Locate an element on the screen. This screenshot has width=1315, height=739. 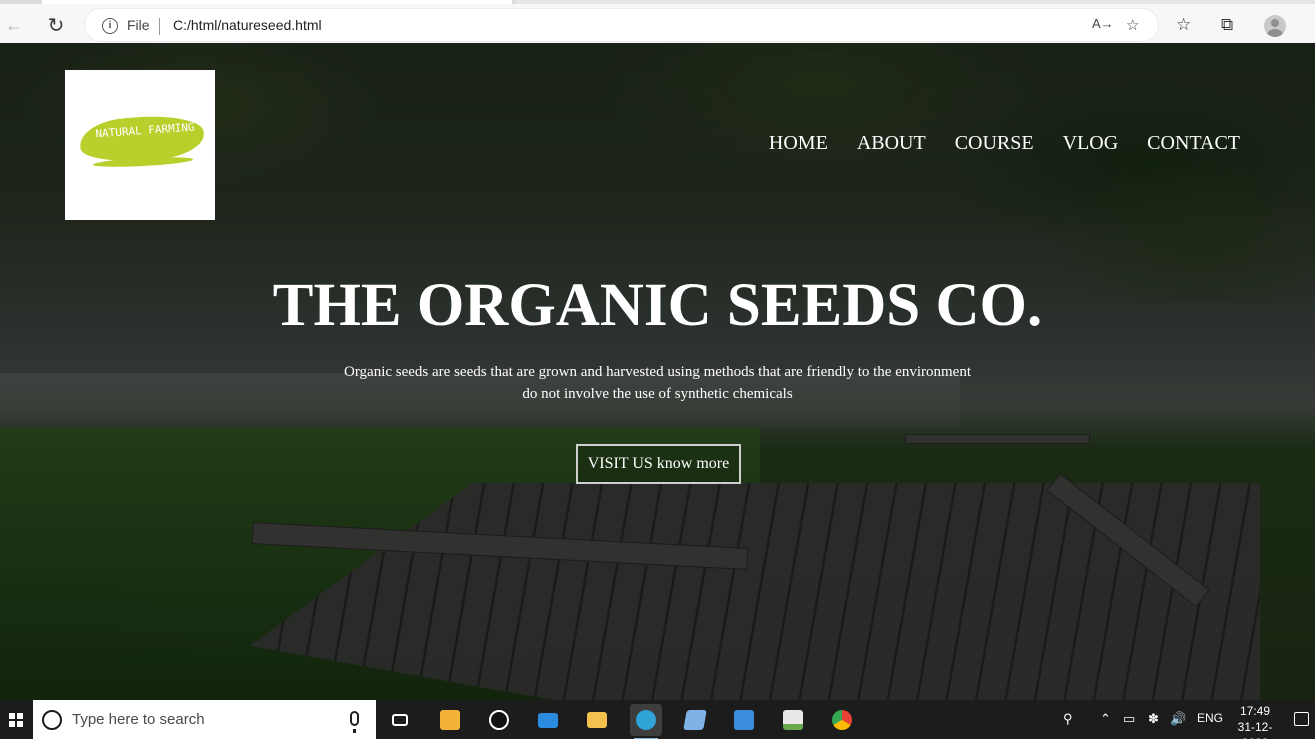
visit-us-button: VISIT US know more is located at coordinates (658, 464).